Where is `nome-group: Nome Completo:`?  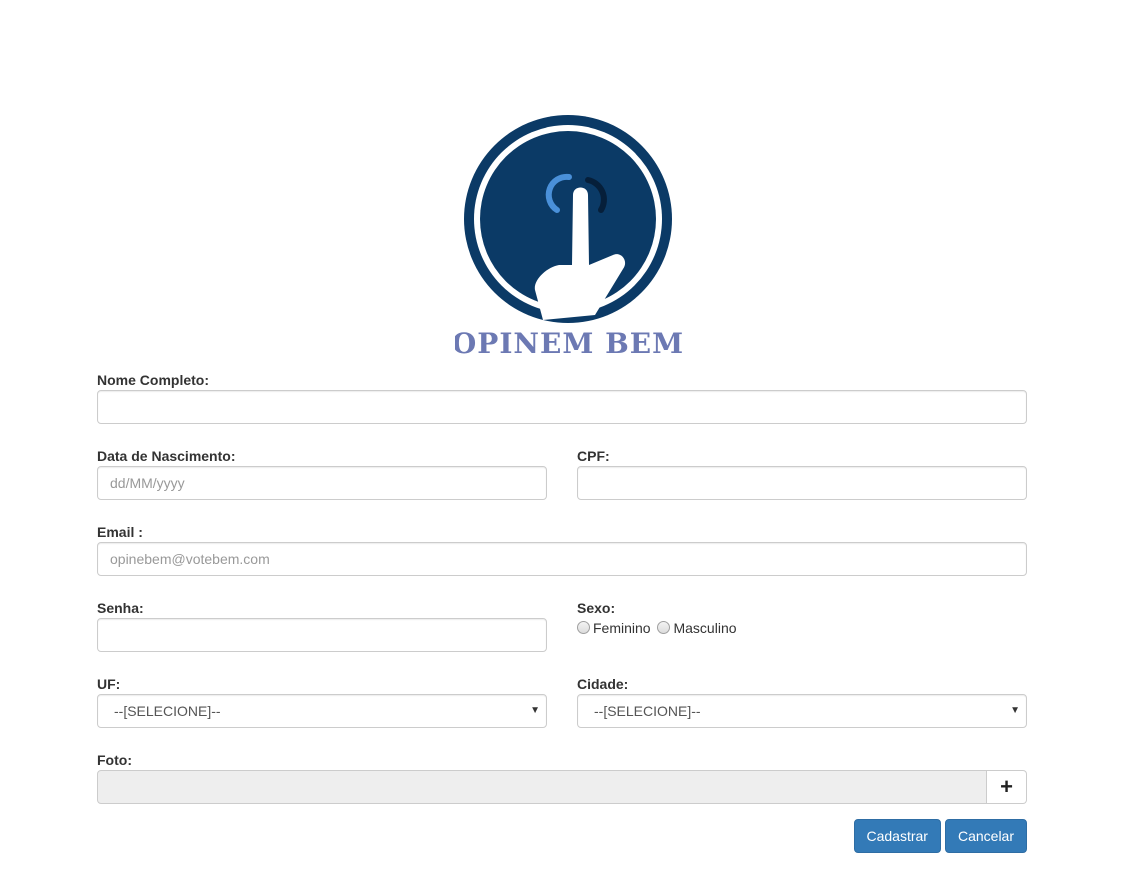
nome-group: Nome Completo: is located at coordinates (562, 397).